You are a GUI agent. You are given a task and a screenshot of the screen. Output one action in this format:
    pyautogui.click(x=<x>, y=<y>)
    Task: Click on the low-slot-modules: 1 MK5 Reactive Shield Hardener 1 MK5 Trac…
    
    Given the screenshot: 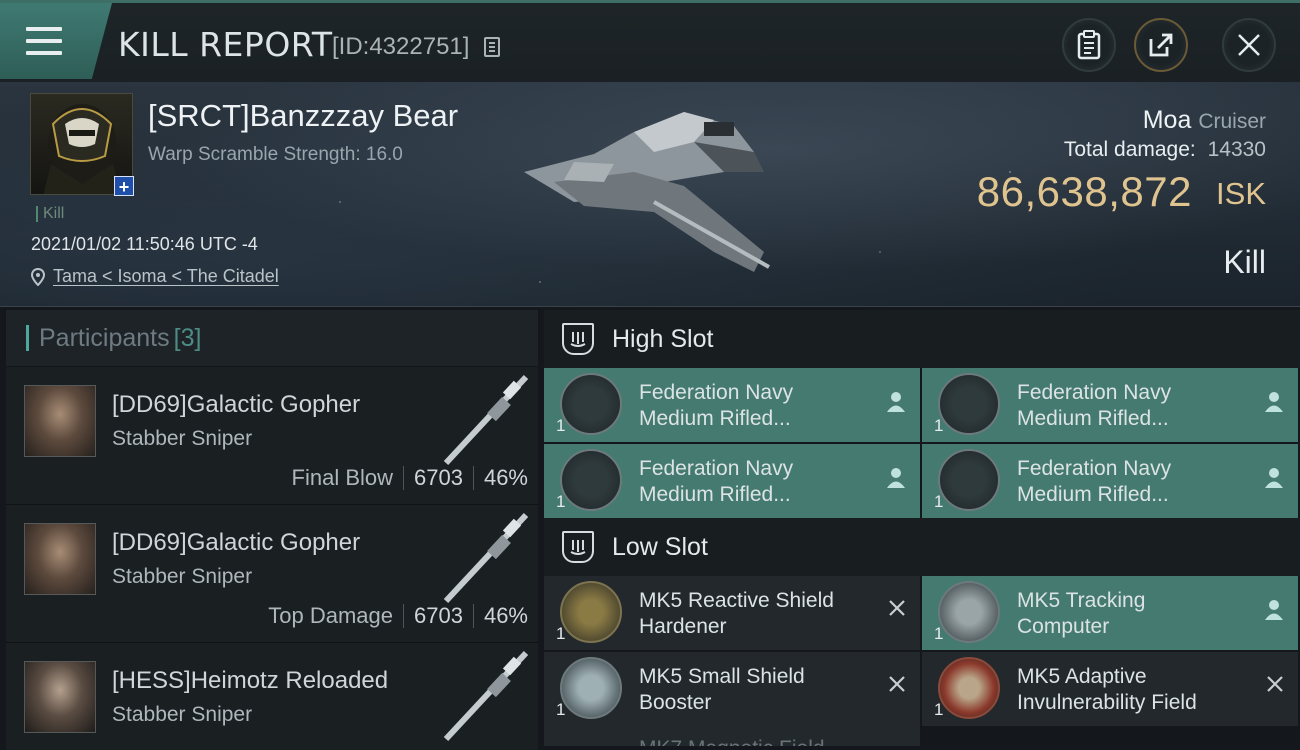 What is the action you would take?
    pyautogui.click(x=922, y=651)
    